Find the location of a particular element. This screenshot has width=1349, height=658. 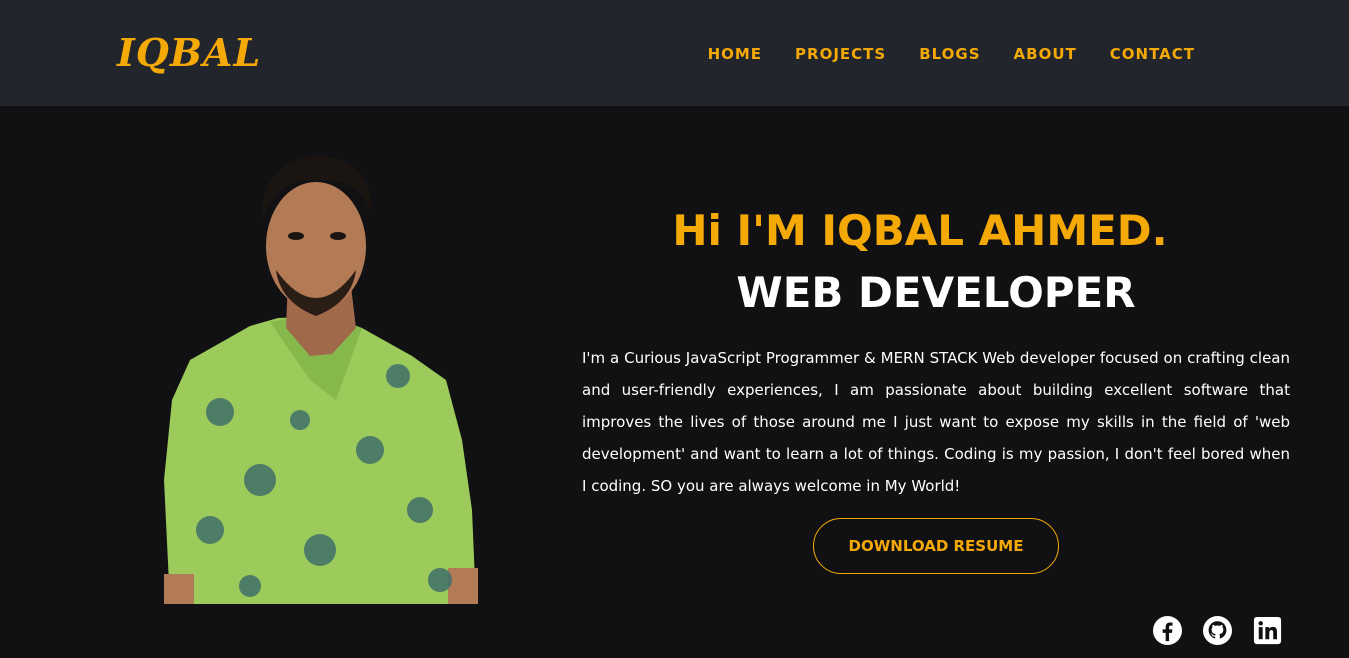

hero-greeting: Hi I'M IQBAL AHMED. is located at coordinates (920, 230).